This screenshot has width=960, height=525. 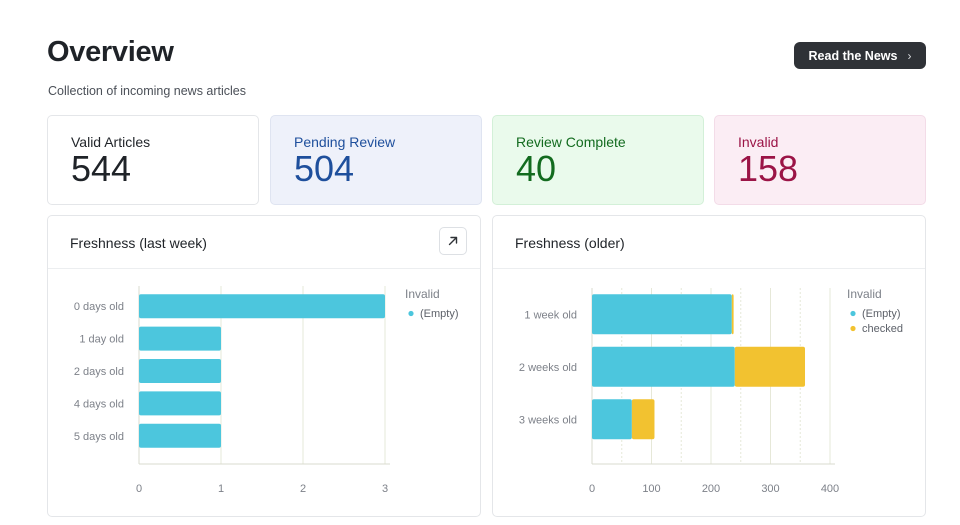 I want to click on x-tick-label: 200, so click(x=711, y=489).